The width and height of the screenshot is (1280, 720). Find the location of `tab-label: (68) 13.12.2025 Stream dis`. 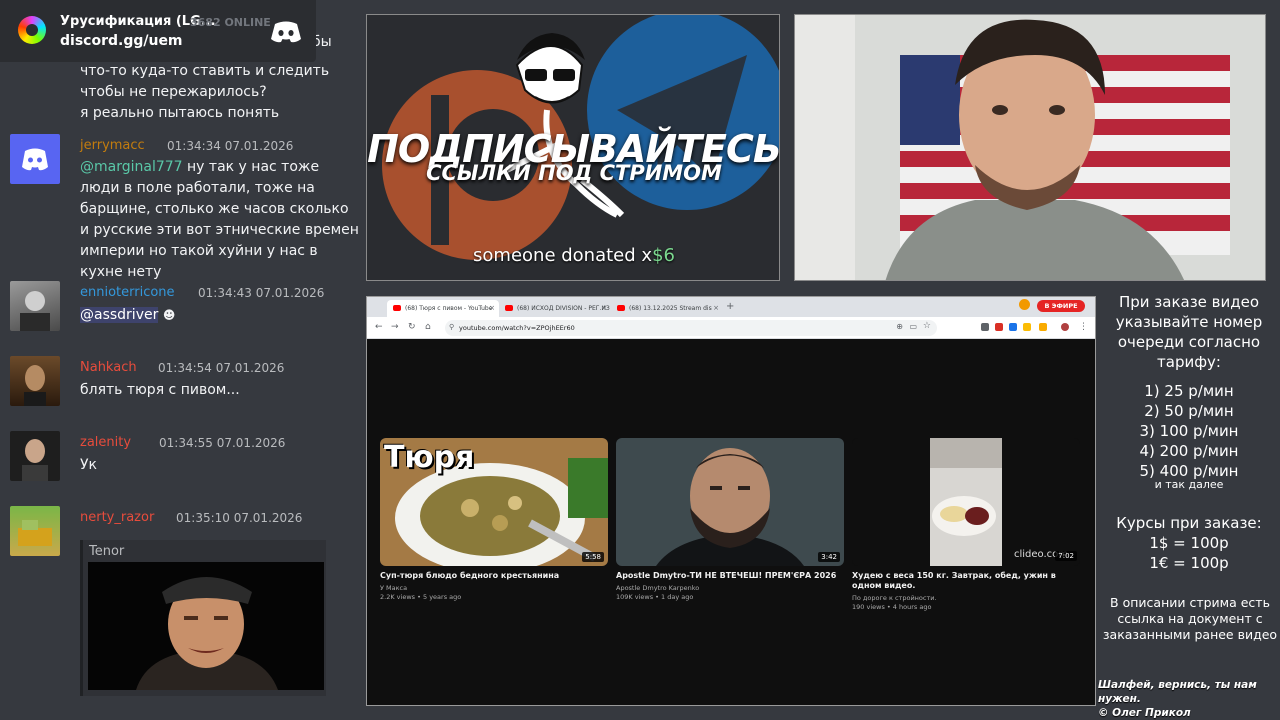

tab-label: (68) 13.12.2025 Stream dis is located at coordinates (670, 308).